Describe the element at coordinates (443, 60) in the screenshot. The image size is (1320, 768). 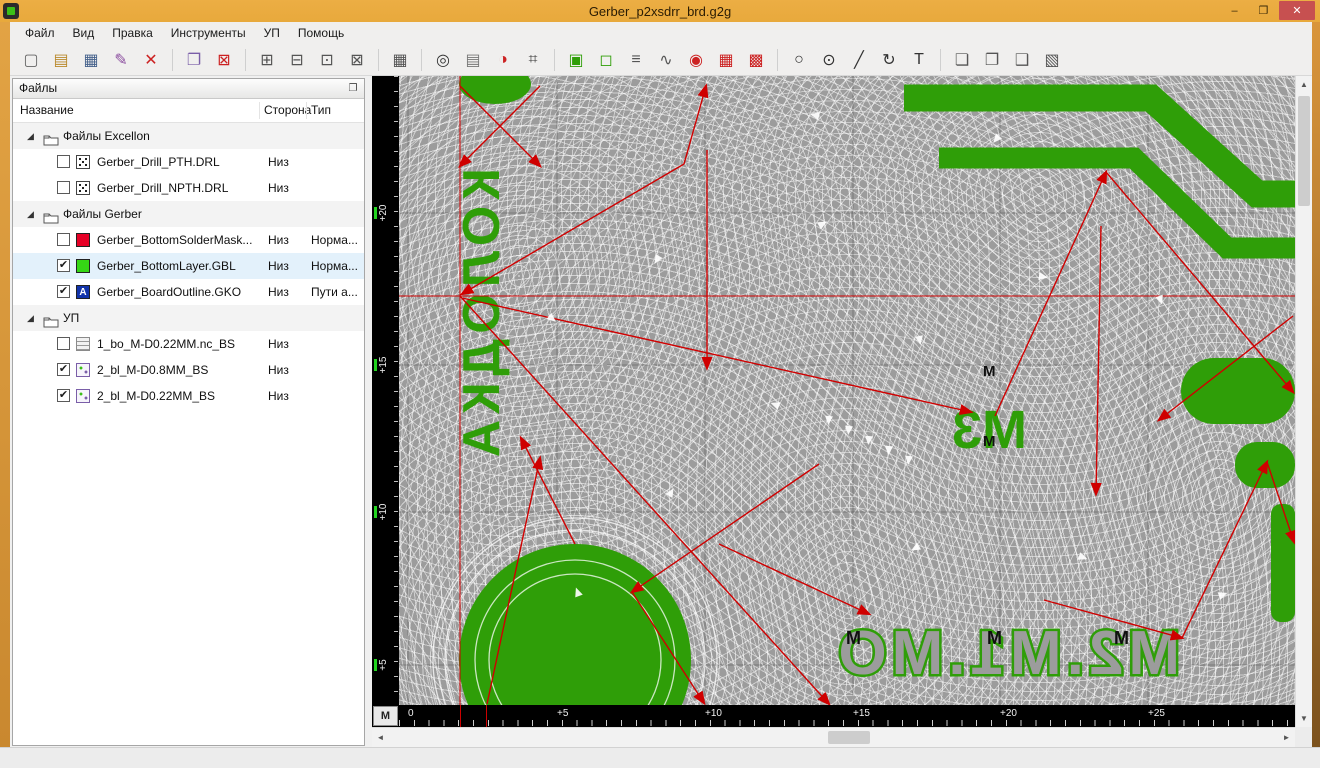
I see `aperture-view-button: ◎` at that location.